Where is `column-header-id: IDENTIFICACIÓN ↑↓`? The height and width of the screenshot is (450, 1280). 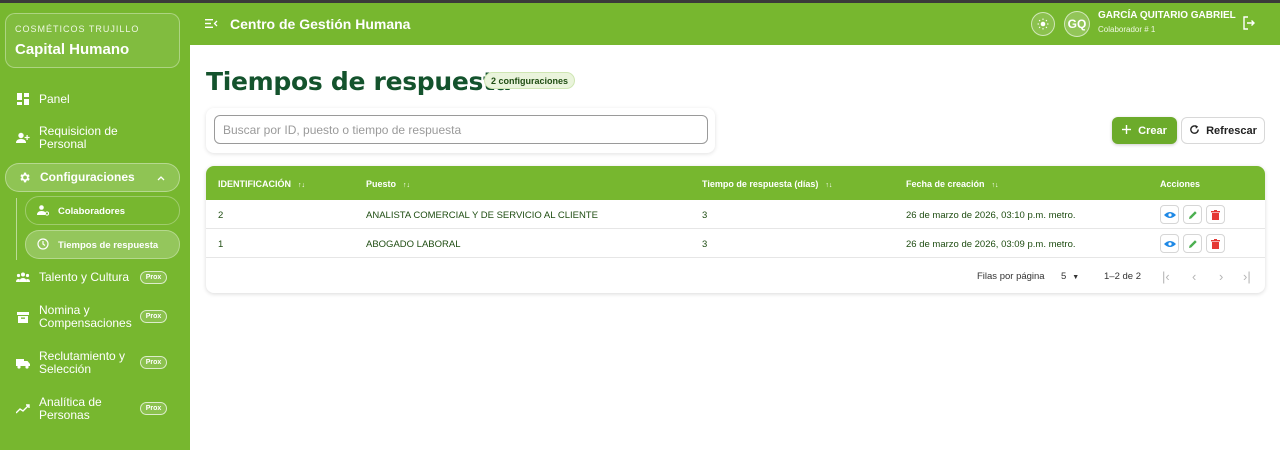
column-header-id: IDENTIFICACIÓN ↑↓ is located at coordinates (261, 184).